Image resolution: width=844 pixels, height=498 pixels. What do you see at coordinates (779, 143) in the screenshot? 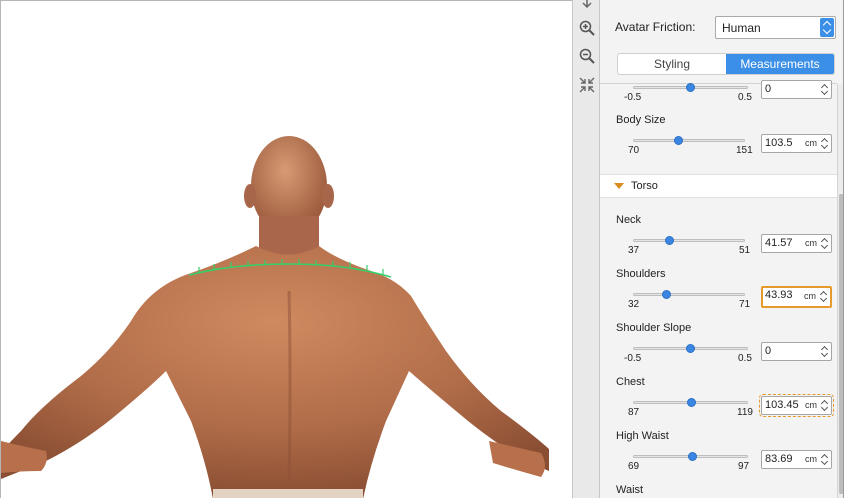
I see `body-size-value: 103.5` at bounding box center [779, 143].